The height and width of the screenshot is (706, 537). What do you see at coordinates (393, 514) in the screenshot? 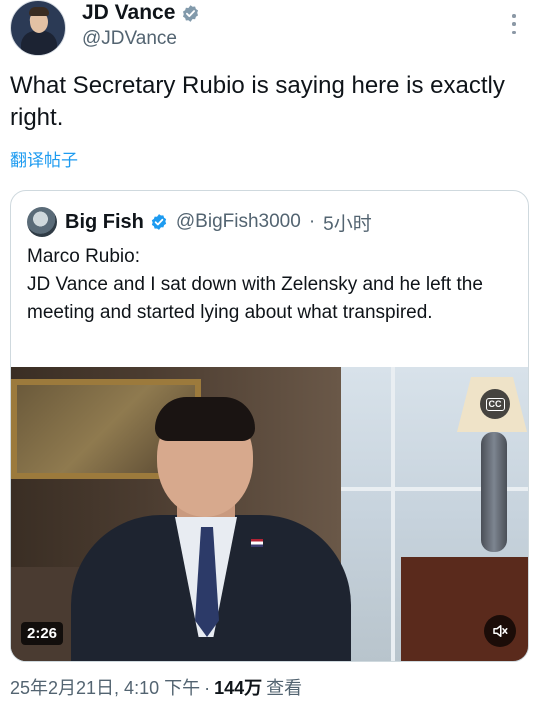
I see `window-frame-vertical` at bounding box center [393, 514].